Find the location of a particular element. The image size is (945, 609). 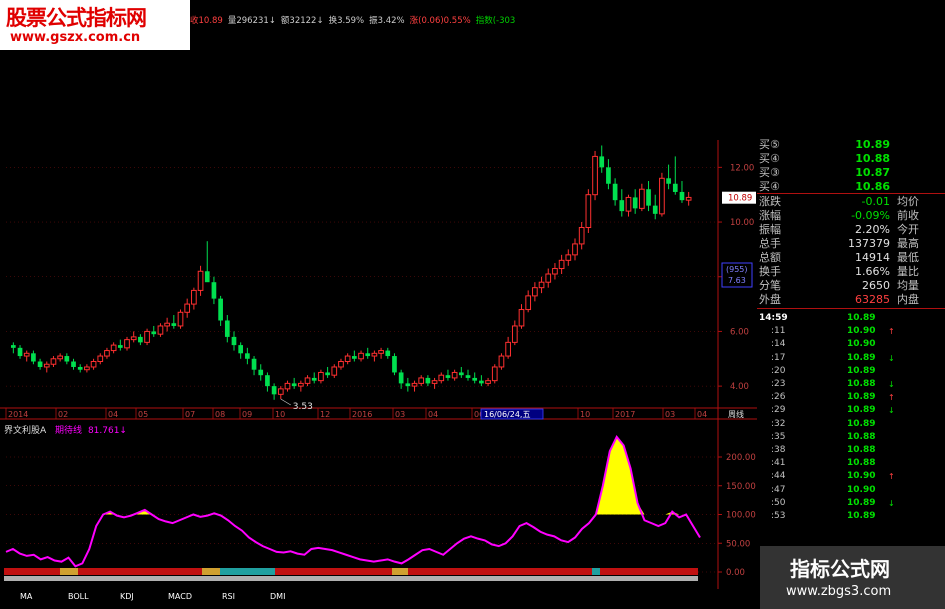

tick-time: :14 is located at coordinates (778, 344).